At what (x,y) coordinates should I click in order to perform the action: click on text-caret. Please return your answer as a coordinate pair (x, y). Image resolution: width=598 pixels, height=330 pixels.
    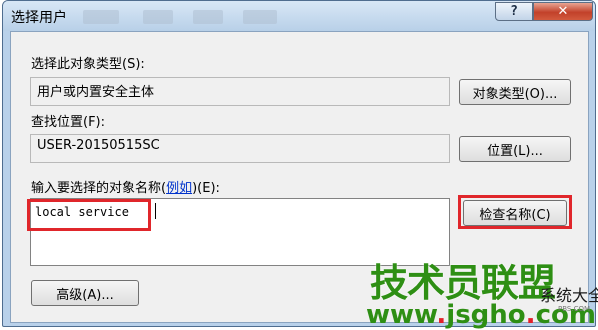
    Looking at the image, I should click on (155, 211).